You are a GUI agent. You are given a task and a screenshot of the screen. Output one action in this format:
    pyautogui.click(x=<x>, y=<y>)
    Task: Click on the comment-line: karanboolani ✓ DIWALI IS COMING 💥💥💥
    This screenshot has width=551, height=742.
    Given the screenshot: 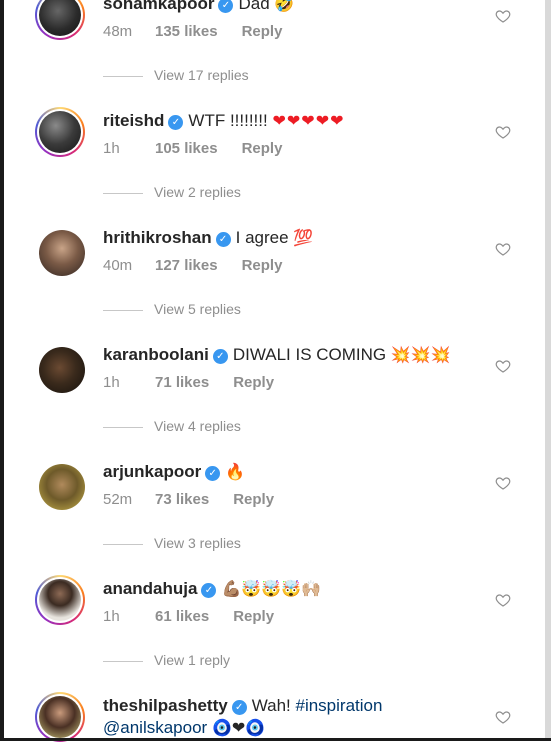 What is the action you would take?
    pyautogui.click(x=277, y=355)
    